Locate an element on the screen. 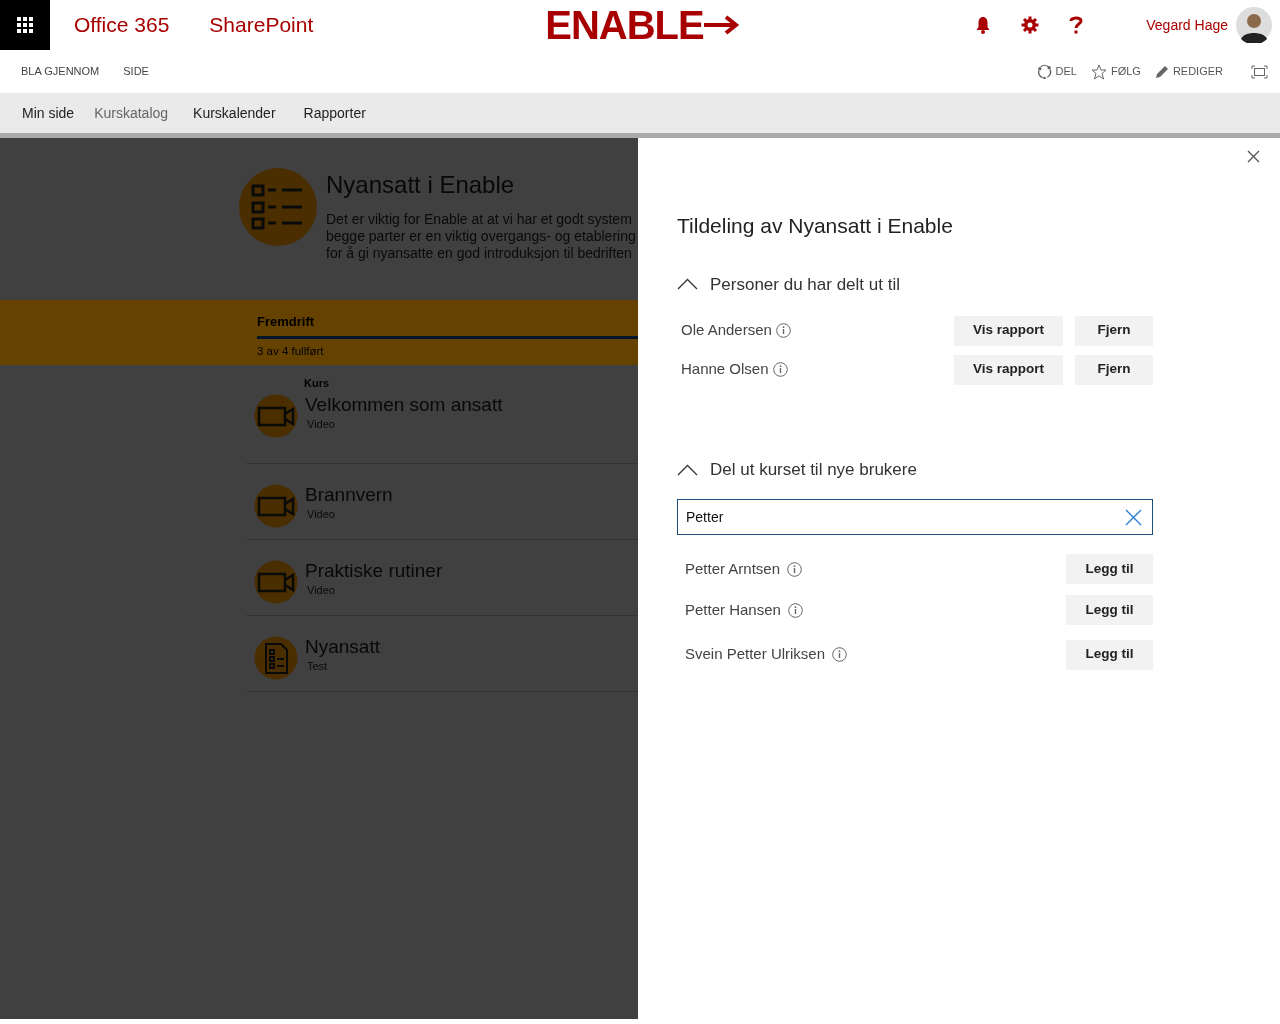 The height and width of the screenshot is (1024, 1280). person-name: Hanne Olsen is located at coordinates (725, 369).